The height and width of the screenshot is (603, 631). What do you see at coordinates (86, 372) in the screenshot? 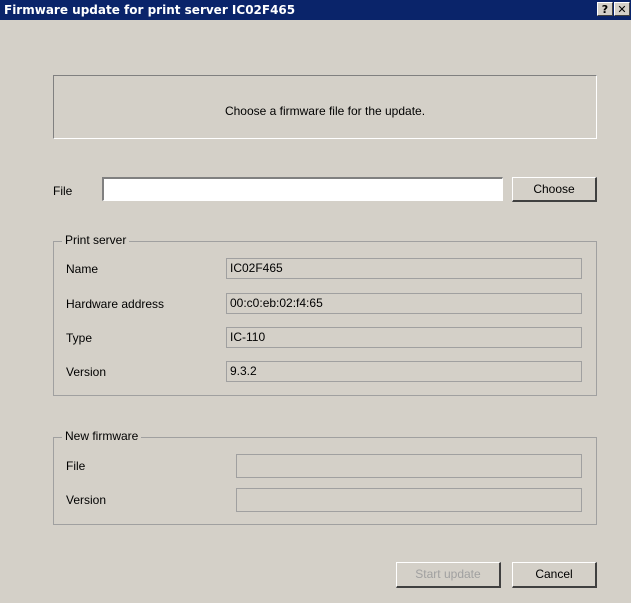
I see `version-label: Version` at bounding box center [86, 372].